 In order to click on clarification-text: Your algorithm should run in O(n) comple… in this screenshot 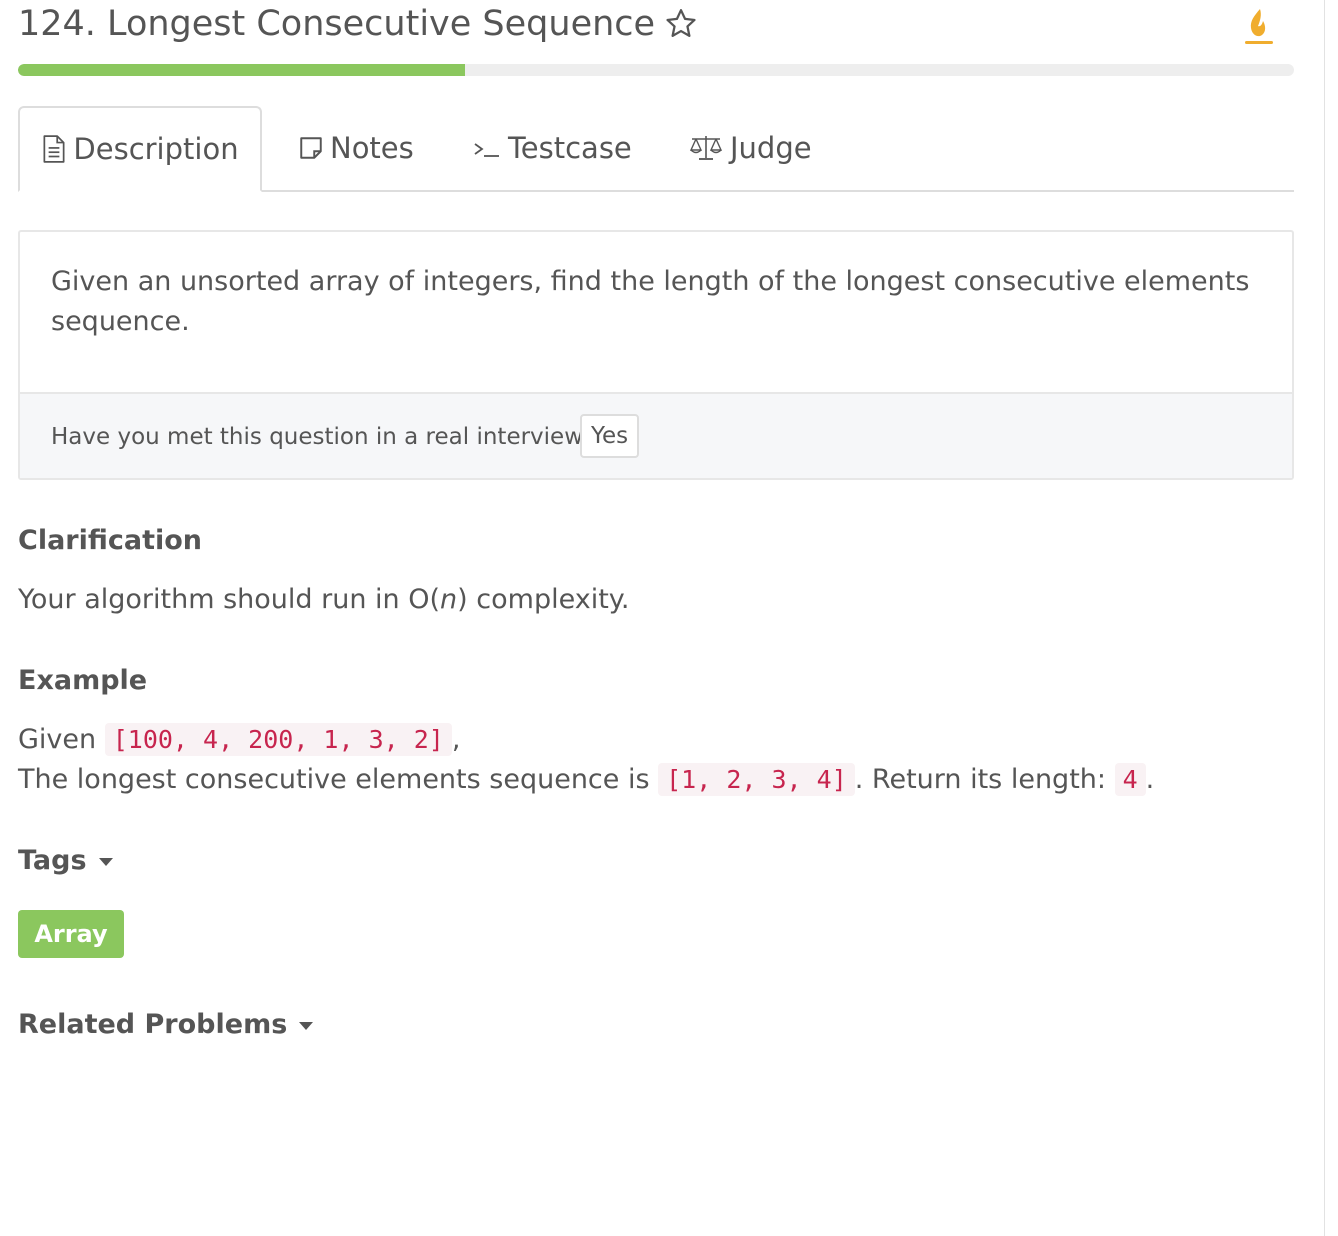, I will do `click(324, 600)`.